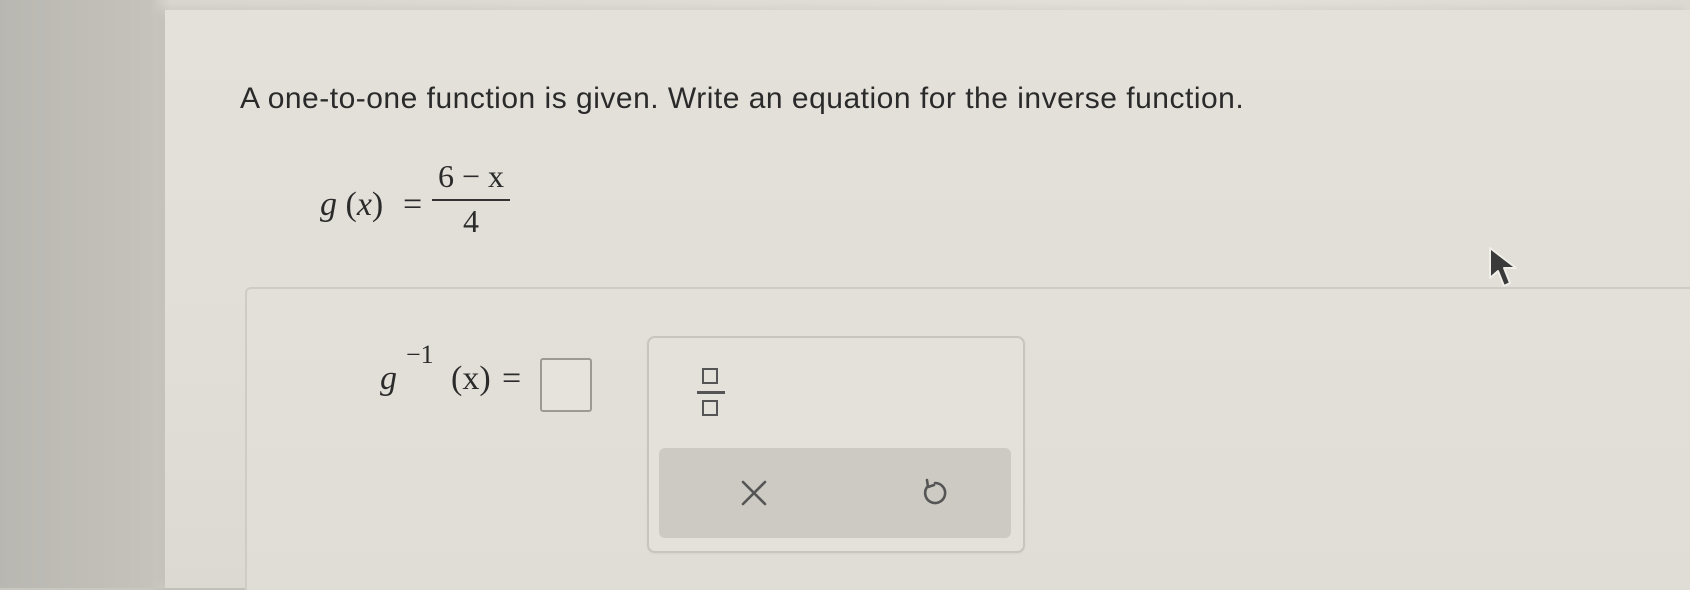 This screenshot has height=590, width=1690. I want to click on inverse-variable: (x), so click(471, 378).